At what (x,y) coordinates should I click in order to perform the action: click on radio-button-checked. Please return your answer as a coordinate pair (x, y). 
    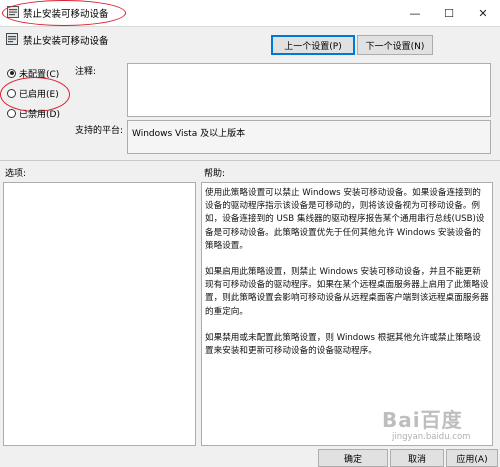
    Looking at the image, I should click on (11, 73).